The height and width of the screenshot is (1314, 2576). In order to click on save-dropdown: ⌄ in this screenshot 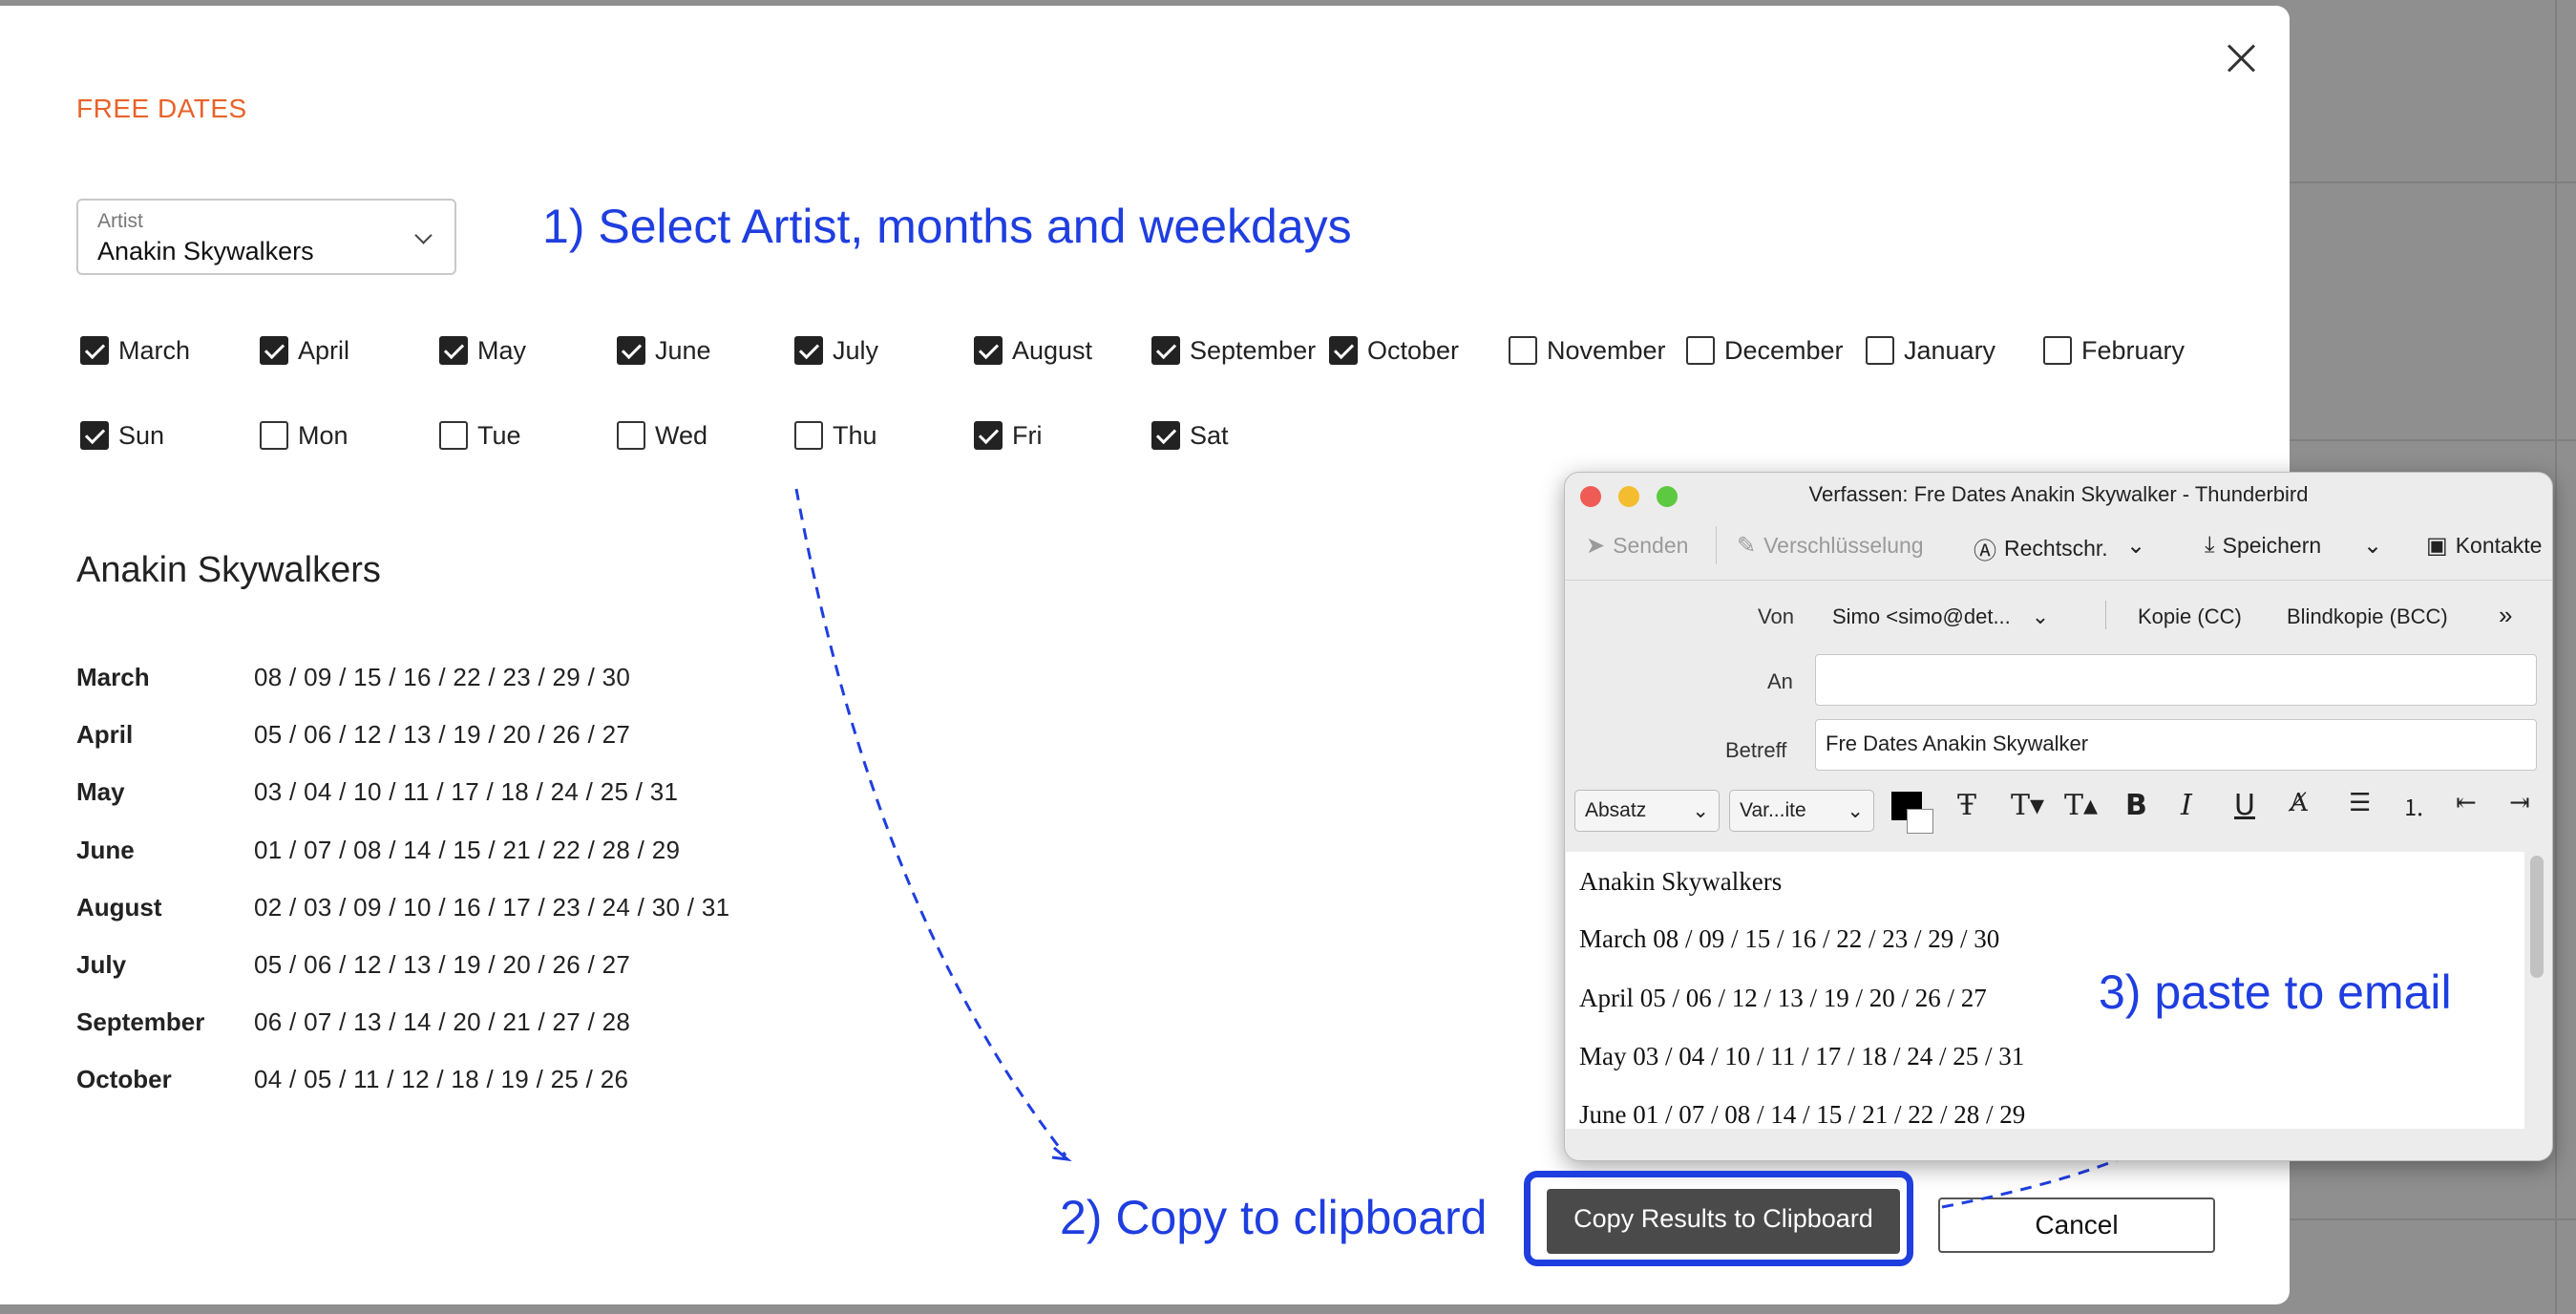, I will do `click(2376, 546)`.